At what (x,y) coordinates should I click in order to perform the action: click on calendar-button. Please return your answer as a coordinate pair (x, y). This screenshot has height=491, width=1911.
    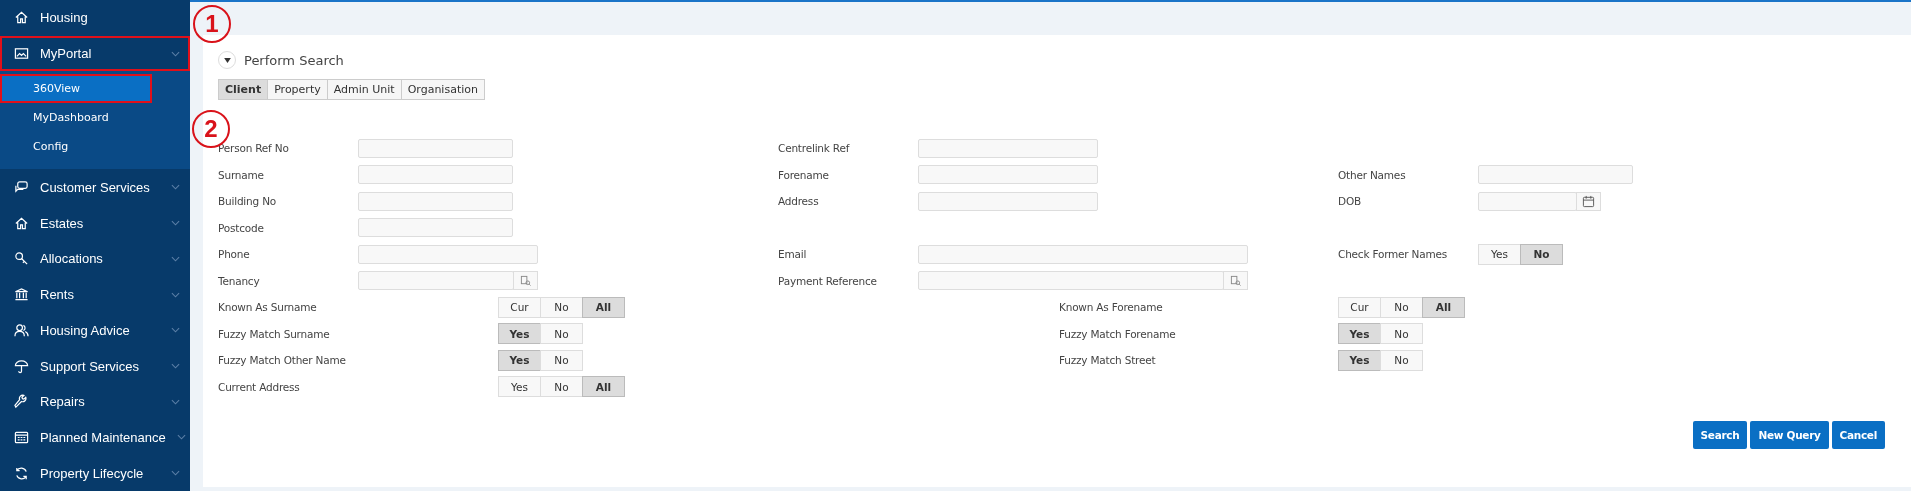
    Looking at the image, I should click on (1588, 201).